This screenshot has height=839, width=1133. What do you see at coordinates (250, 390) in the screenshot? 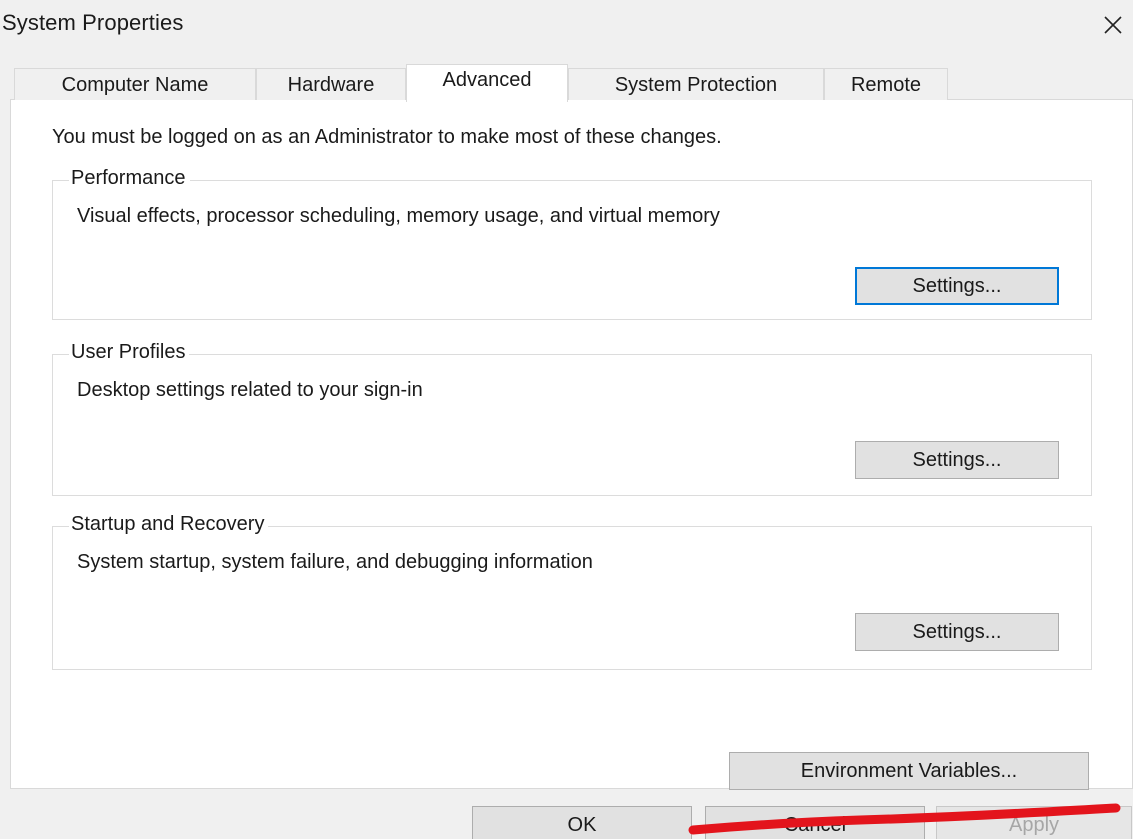
I see `user-profiles-description: Desktop settings related to your sign-in` at bounding box center [250, 390].